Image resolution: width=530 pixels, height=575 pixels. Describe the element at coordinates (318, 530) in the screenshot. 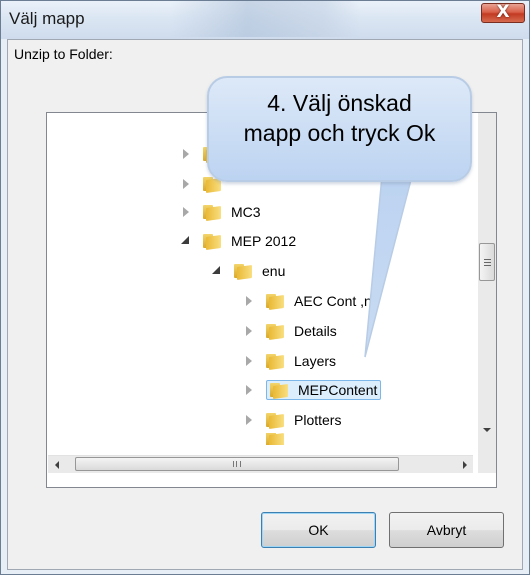

I see `ok-button: OK` at that location.